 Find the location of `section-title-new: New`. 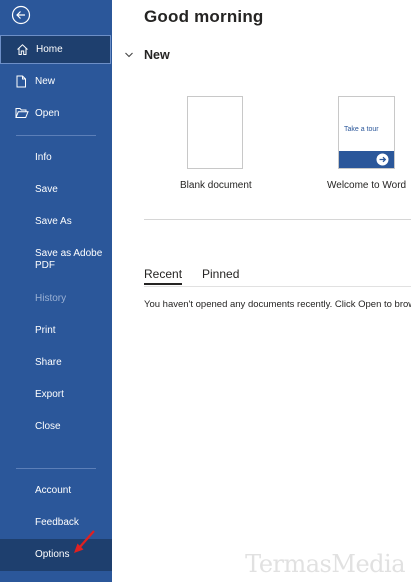

section-title-new: New is located at coordinates (157, 55).